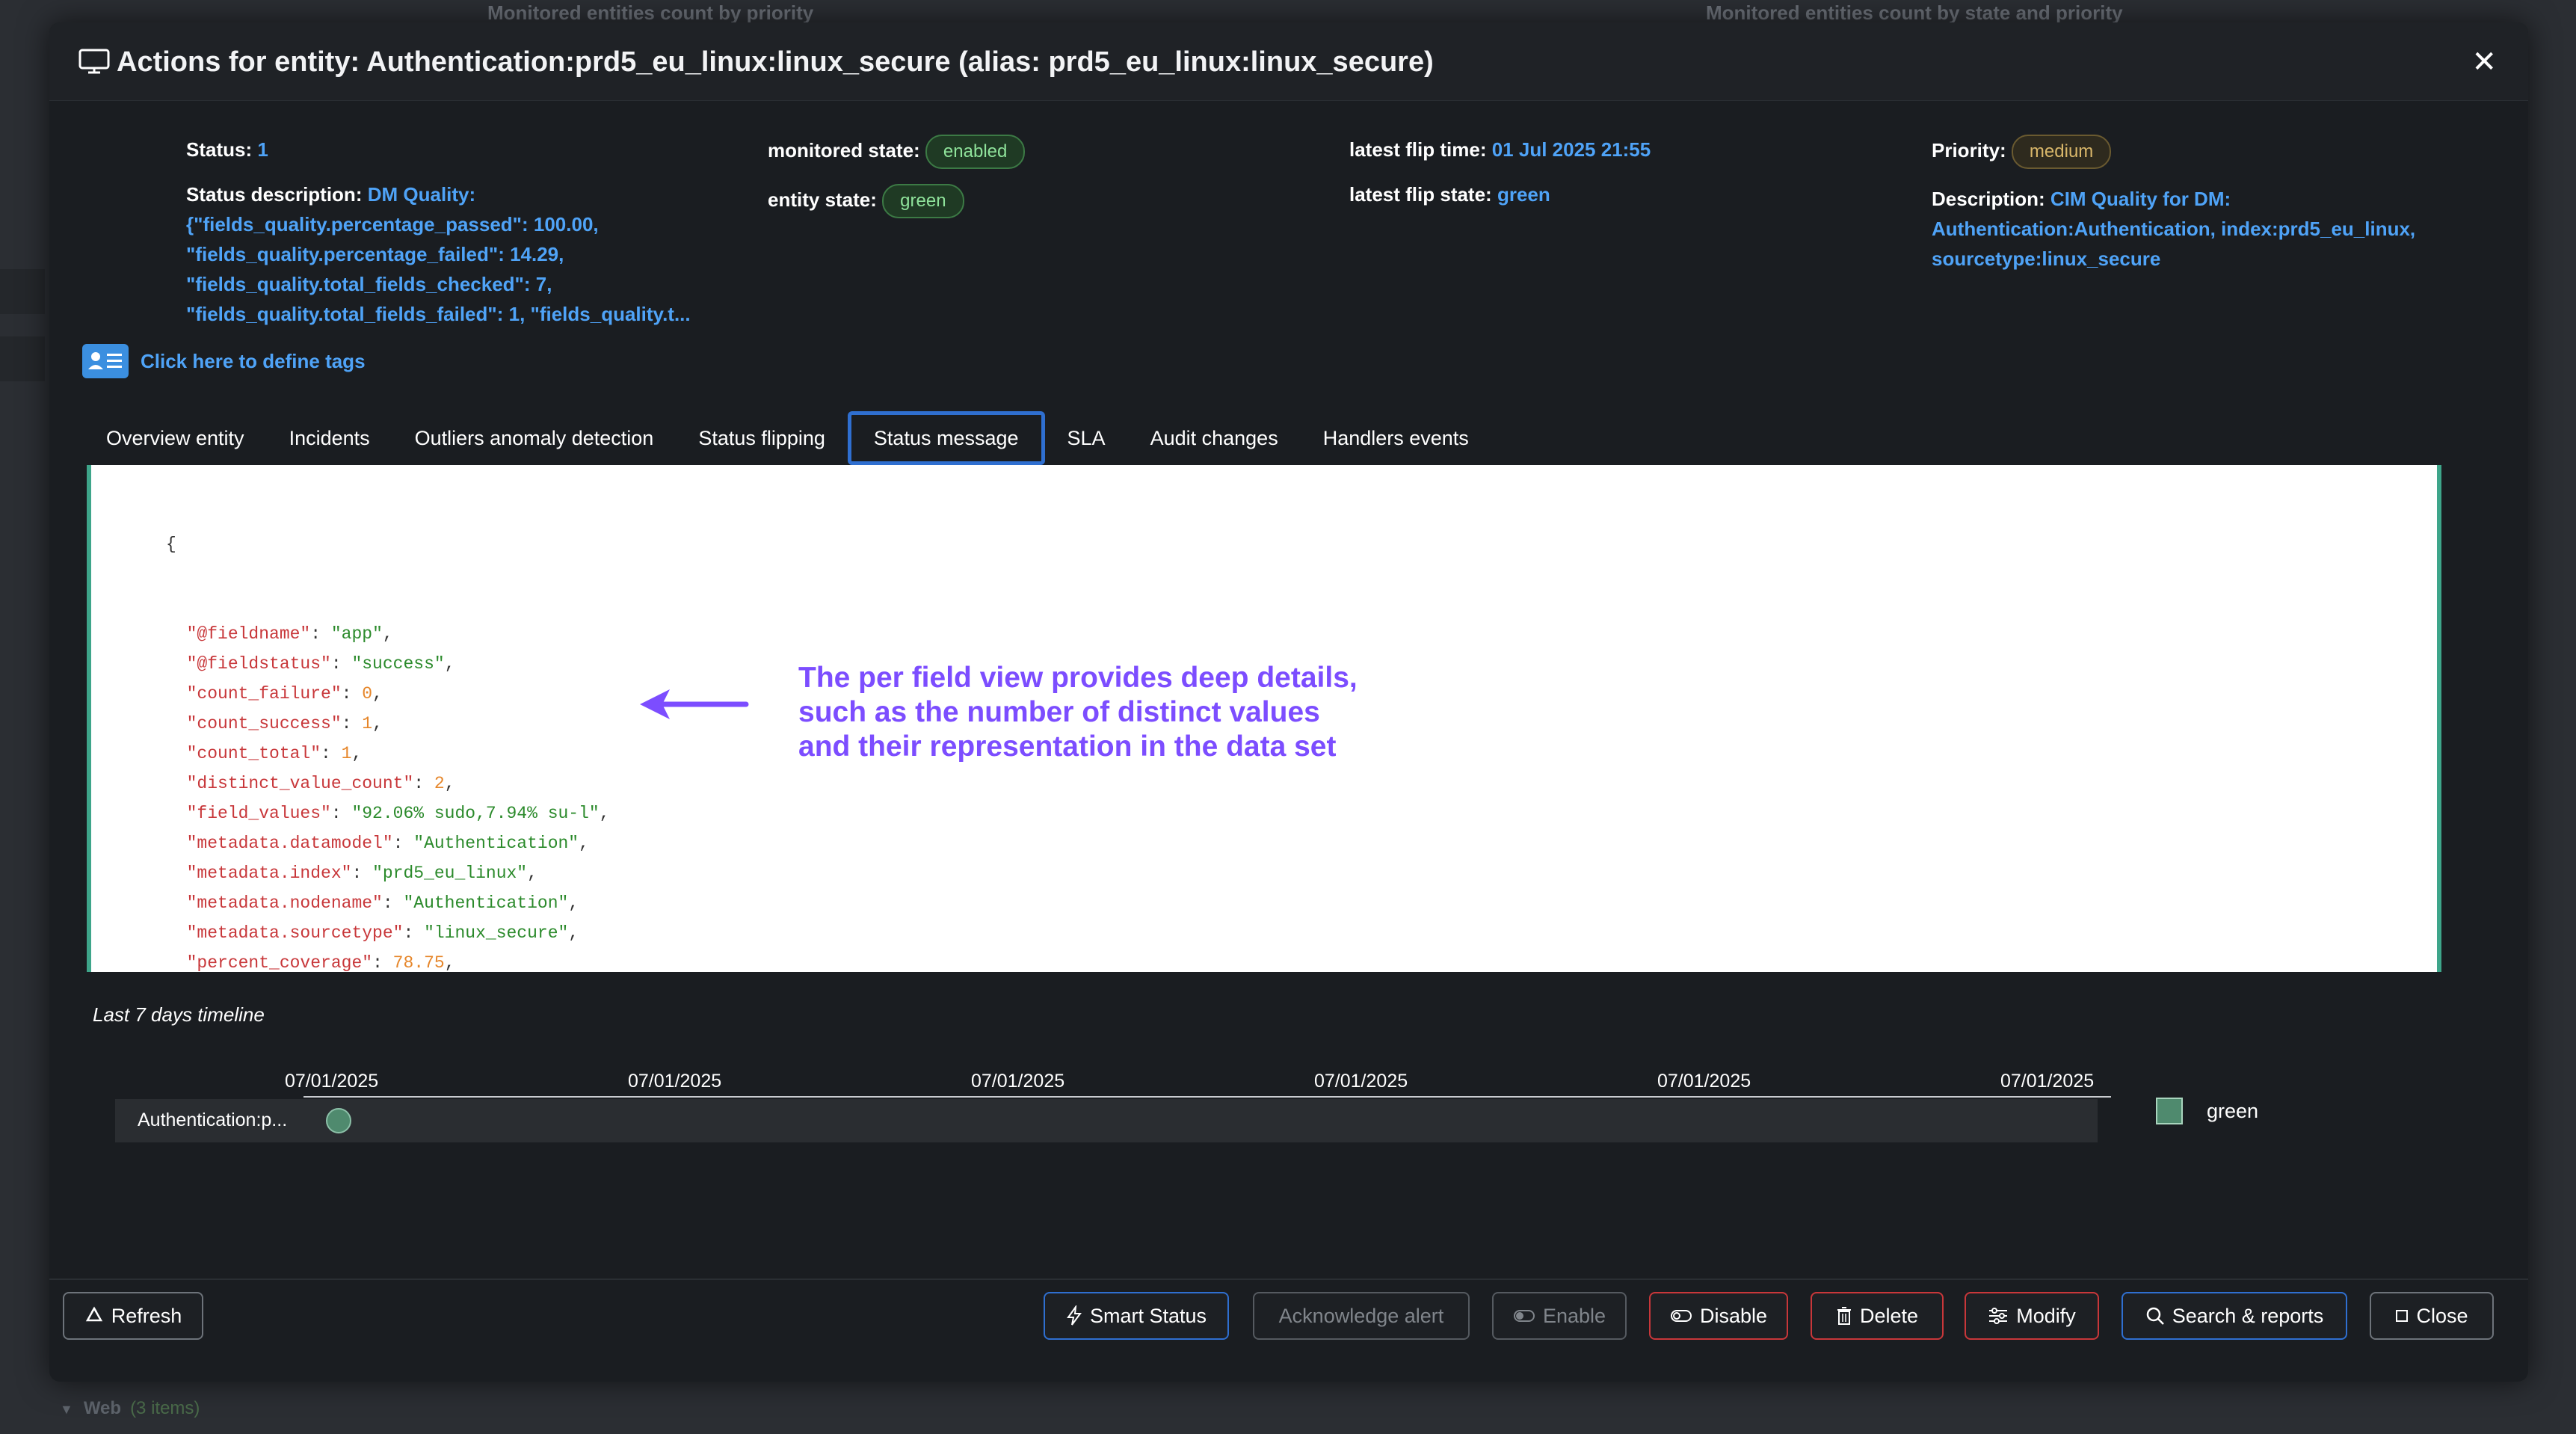 The height and width of the screenshot is (1434, 2576). Describe the element at coordinates (165, 1408) in the screenshot. I see `bg-section-count: (3 items)` at that location.